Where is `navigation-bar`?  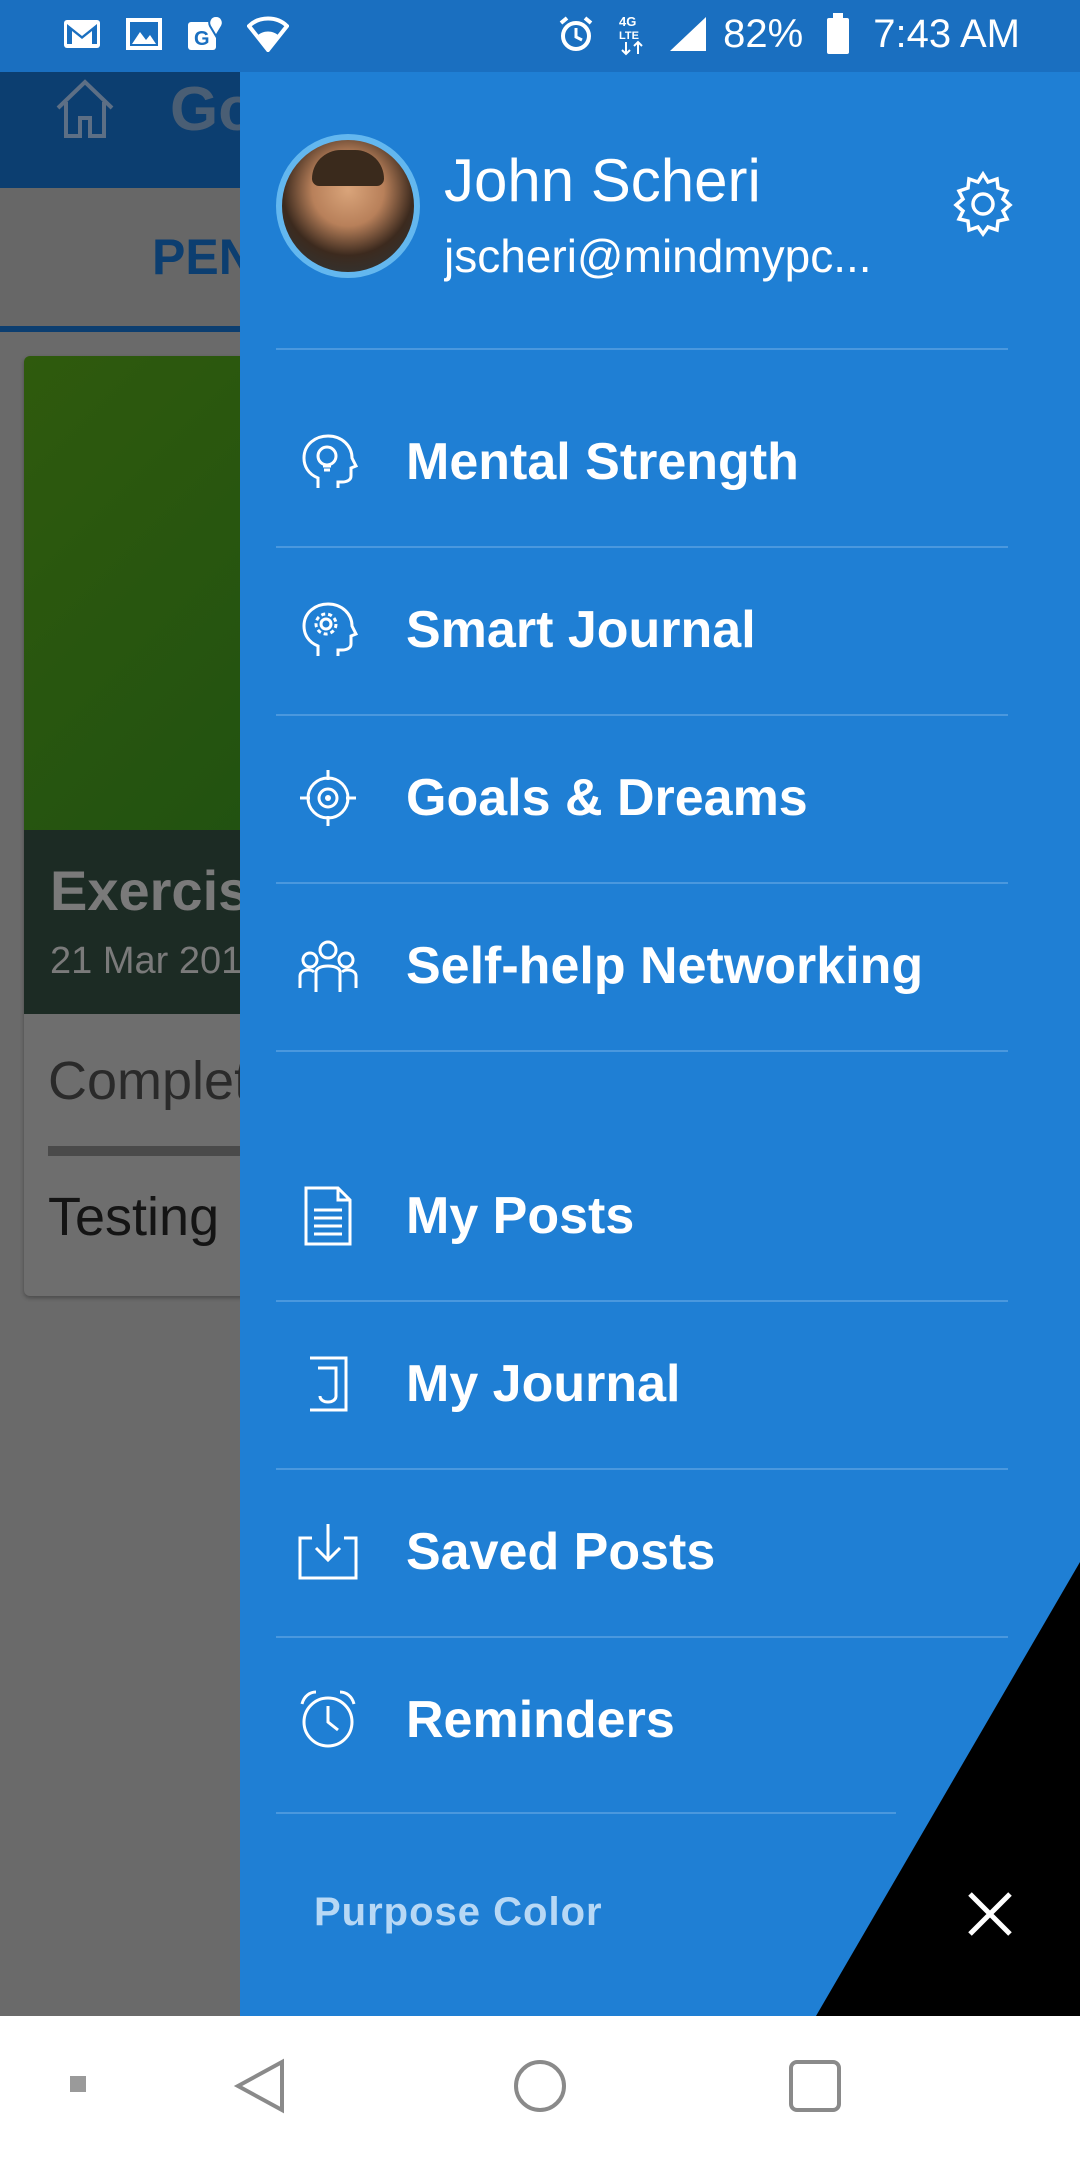 navigation-bar is located at coordinates (540, 2088).